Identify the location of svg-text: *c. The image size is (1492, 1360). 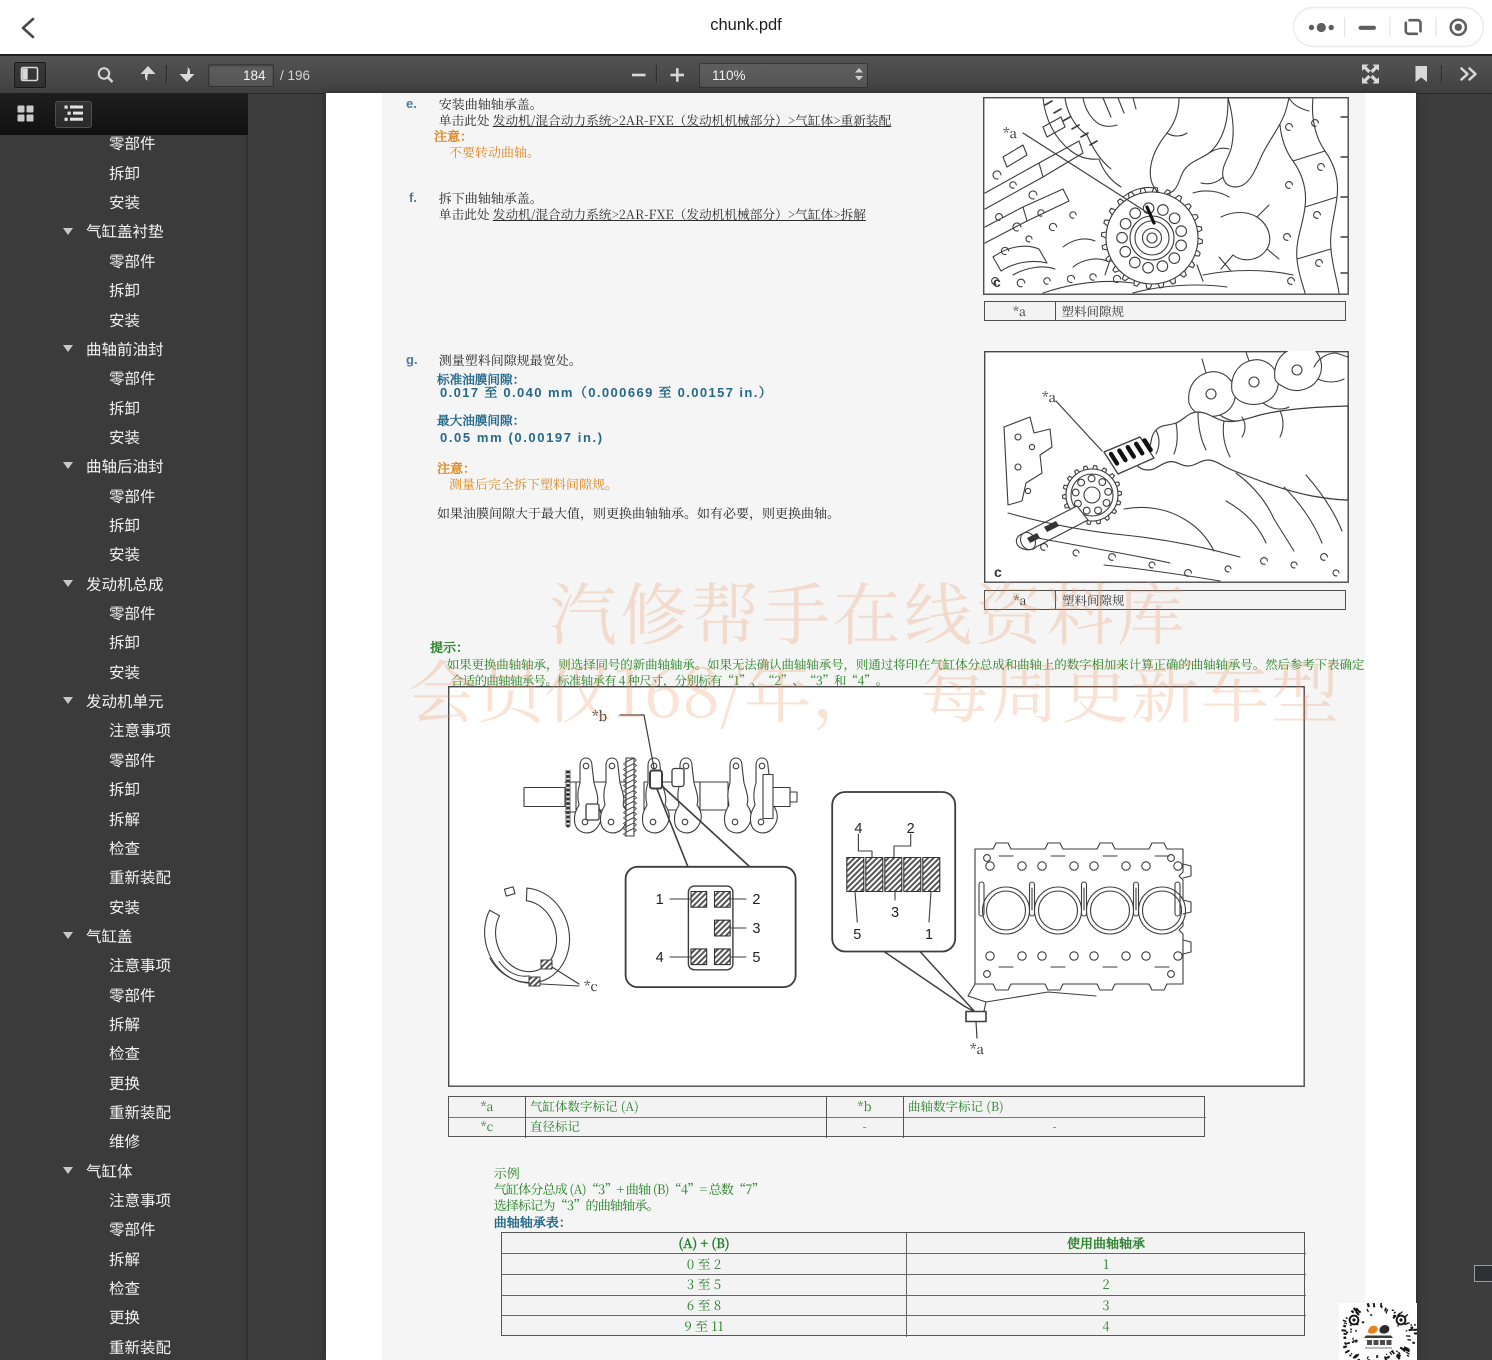
(591, 985).